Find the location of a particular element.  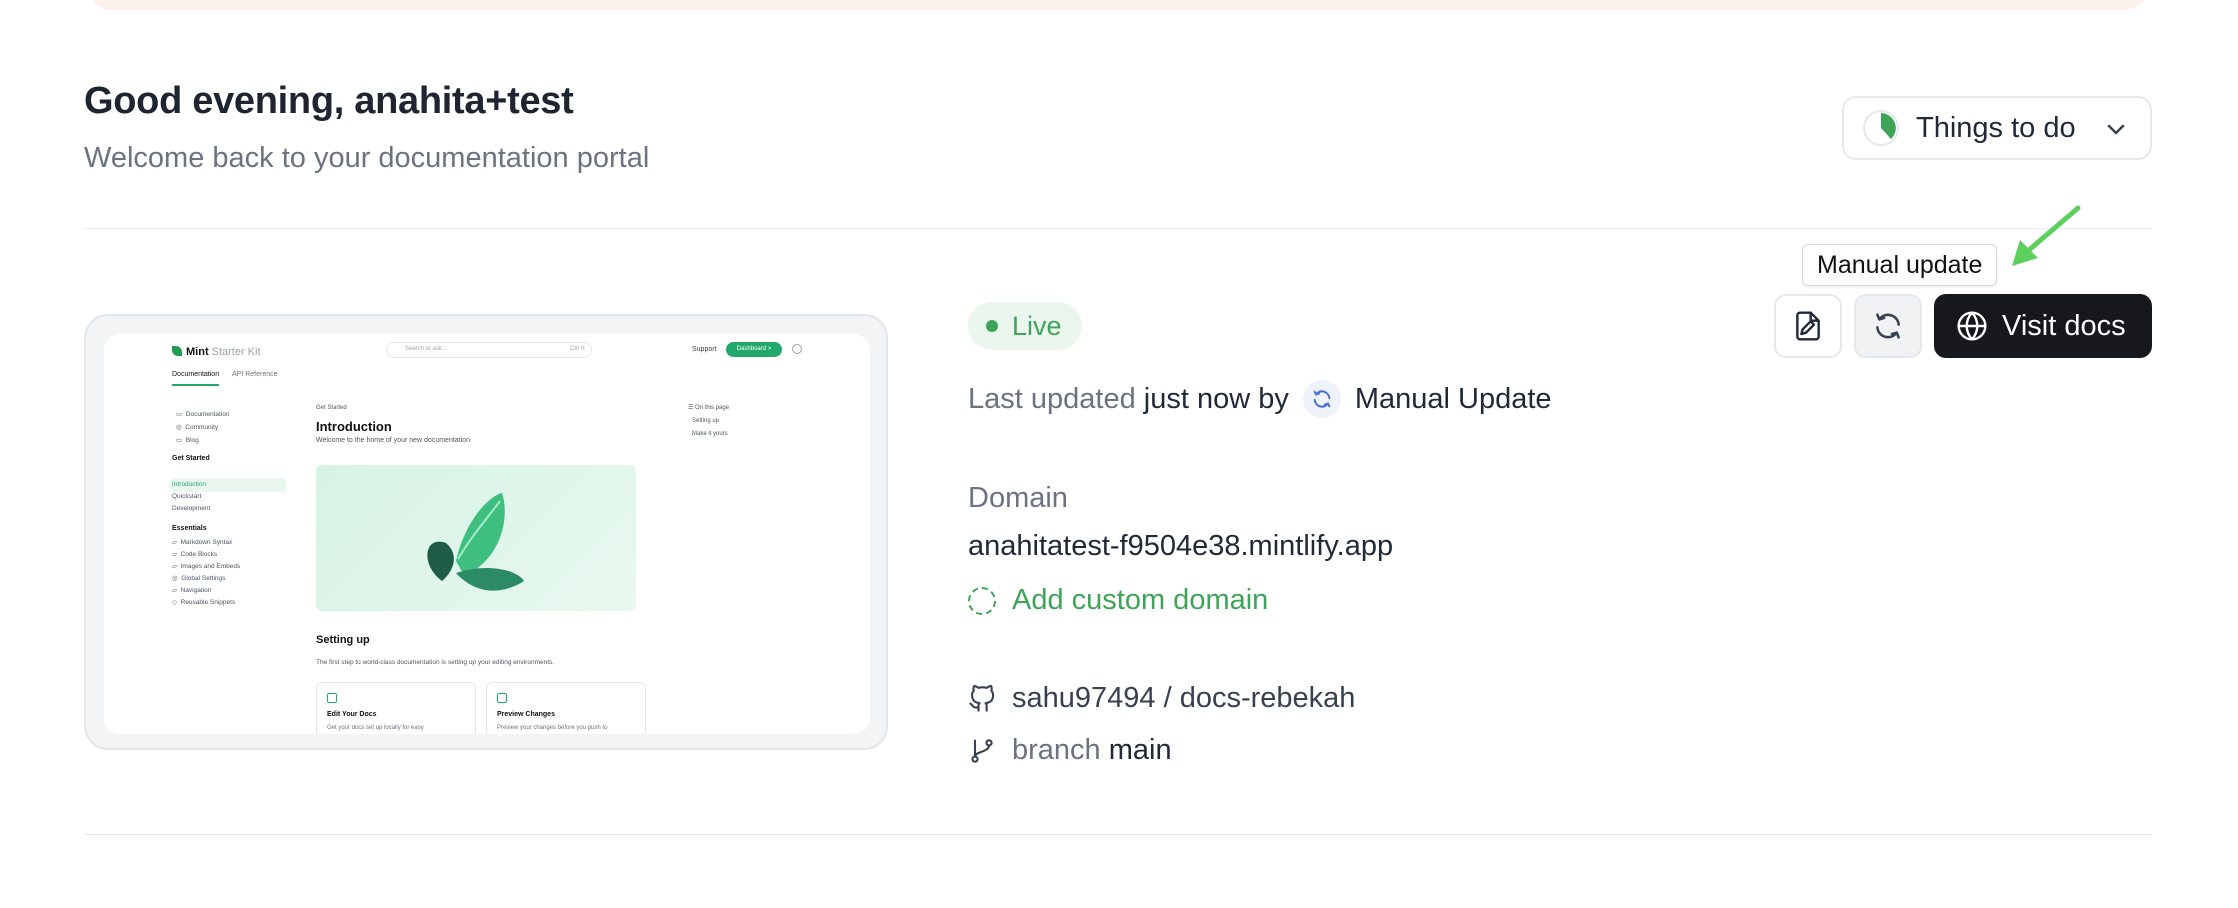

preview-dashboard-button: Dashboard > is located at coordinates (754, 349).